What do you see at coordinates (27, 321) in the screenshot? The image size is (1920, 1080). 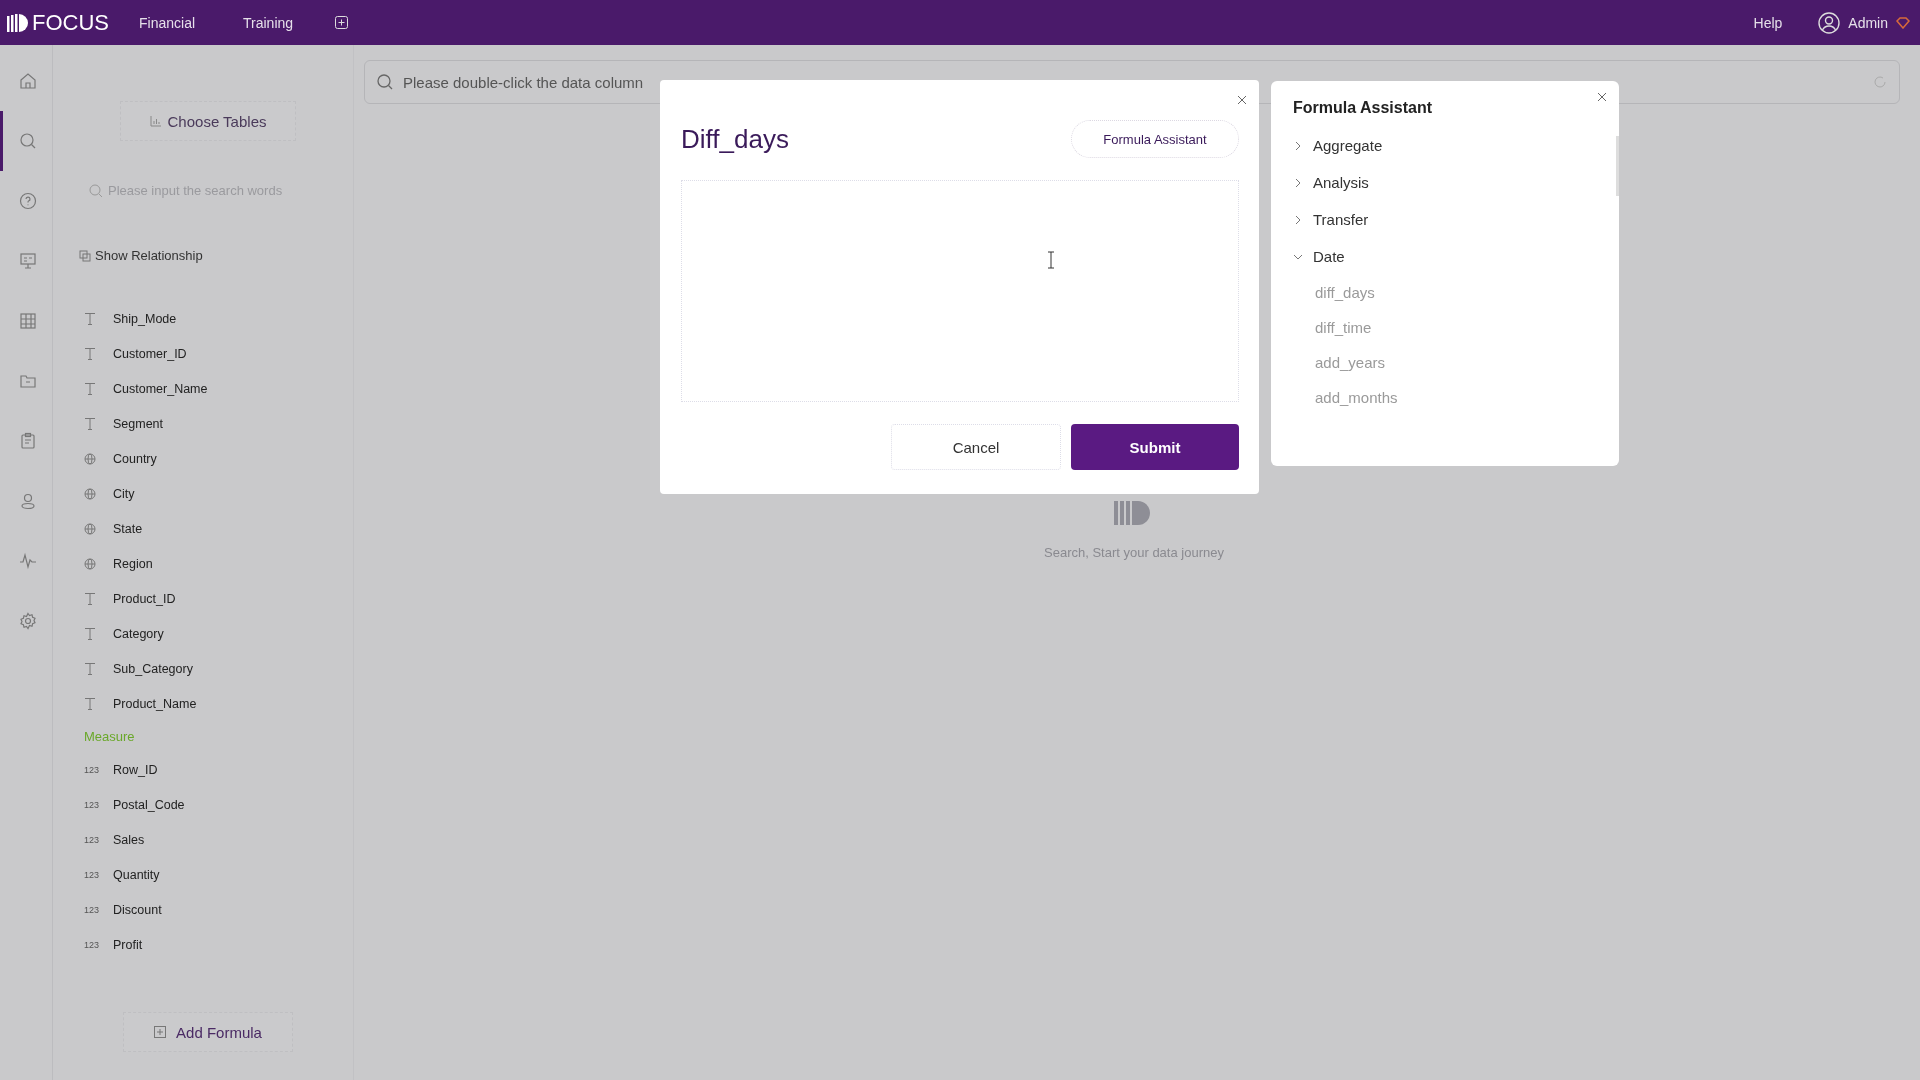 I see `grid-icon` at bounding box center [27, 321].